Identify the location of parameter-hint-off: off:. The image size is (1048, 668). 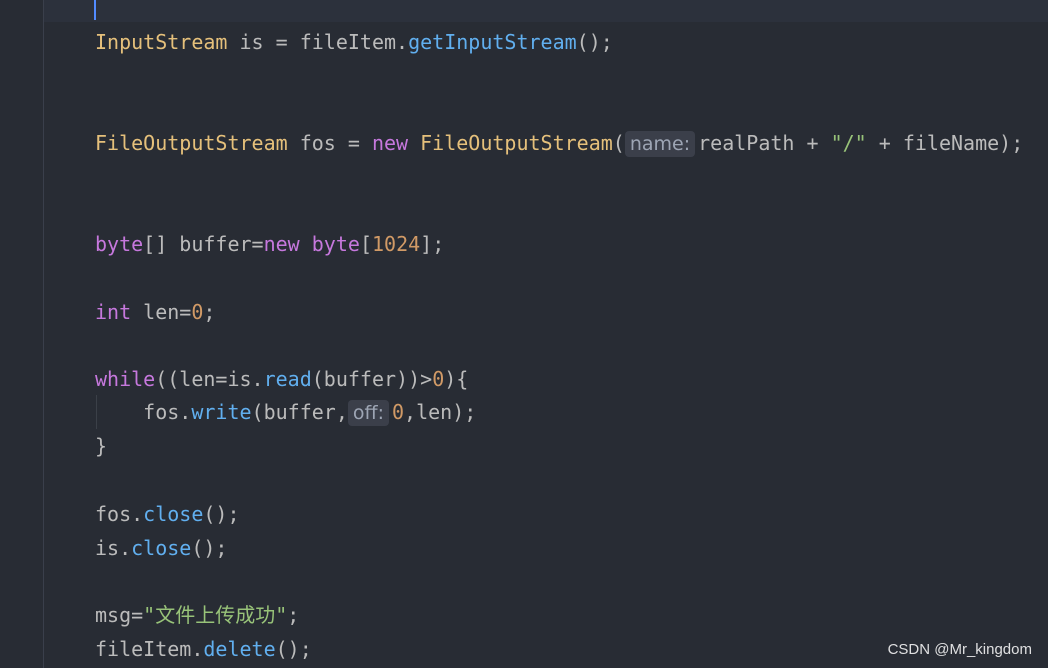
(368, 413).